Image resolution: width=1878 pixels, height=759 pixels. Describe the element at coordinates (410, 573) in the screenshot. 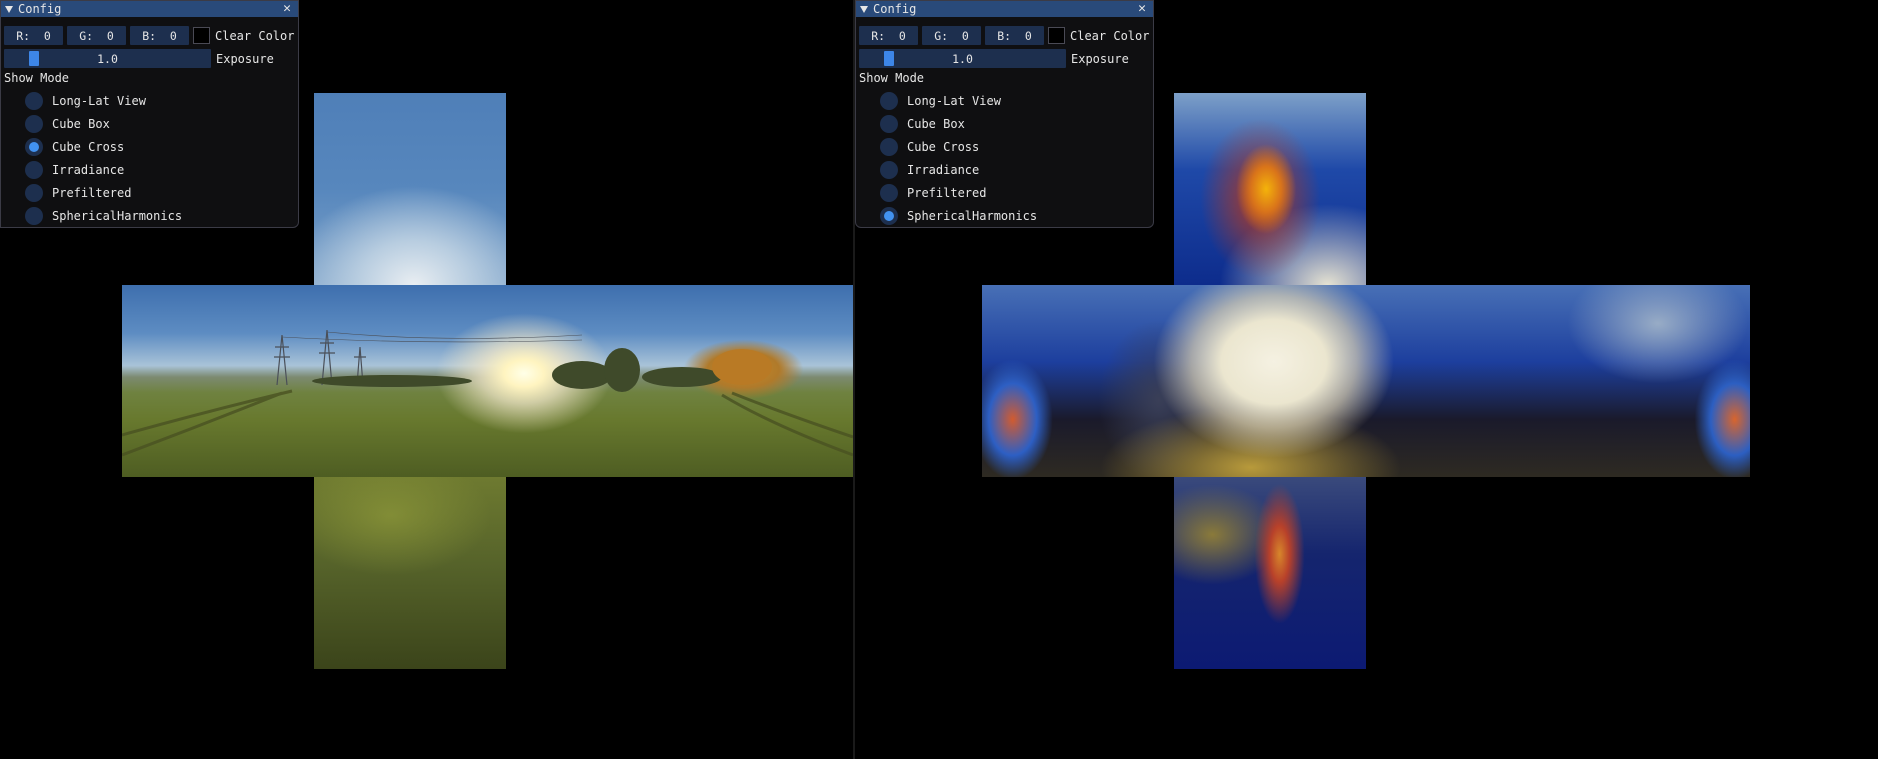

I see `cube-face-bottom` at that location.